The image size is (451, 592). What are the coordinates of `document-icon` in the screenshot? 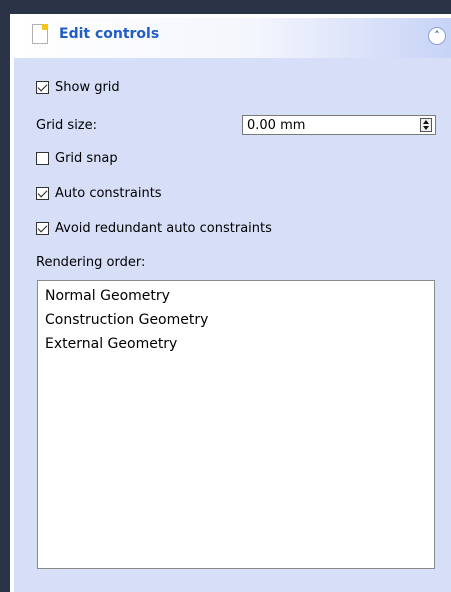 It's located at (40, 34).